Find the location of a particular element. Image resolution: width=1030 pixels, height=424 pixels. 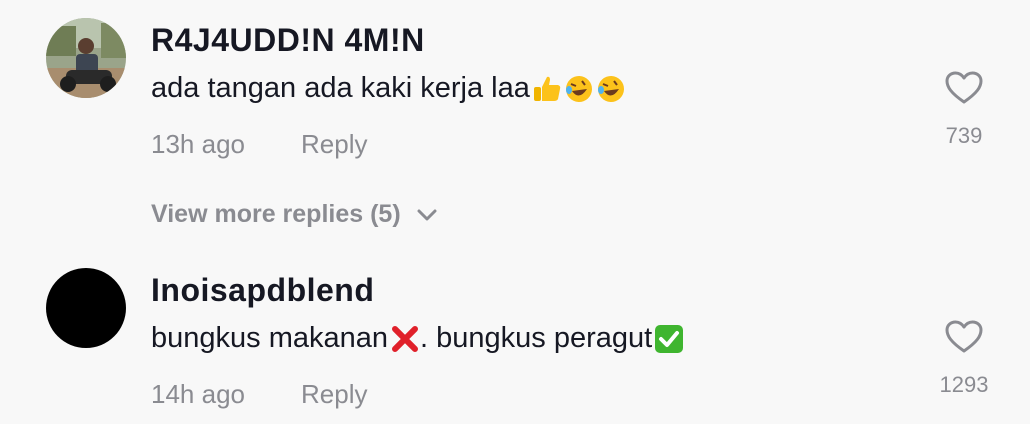

cross-mark-emoji-icon is located at coordinates (405, 339).